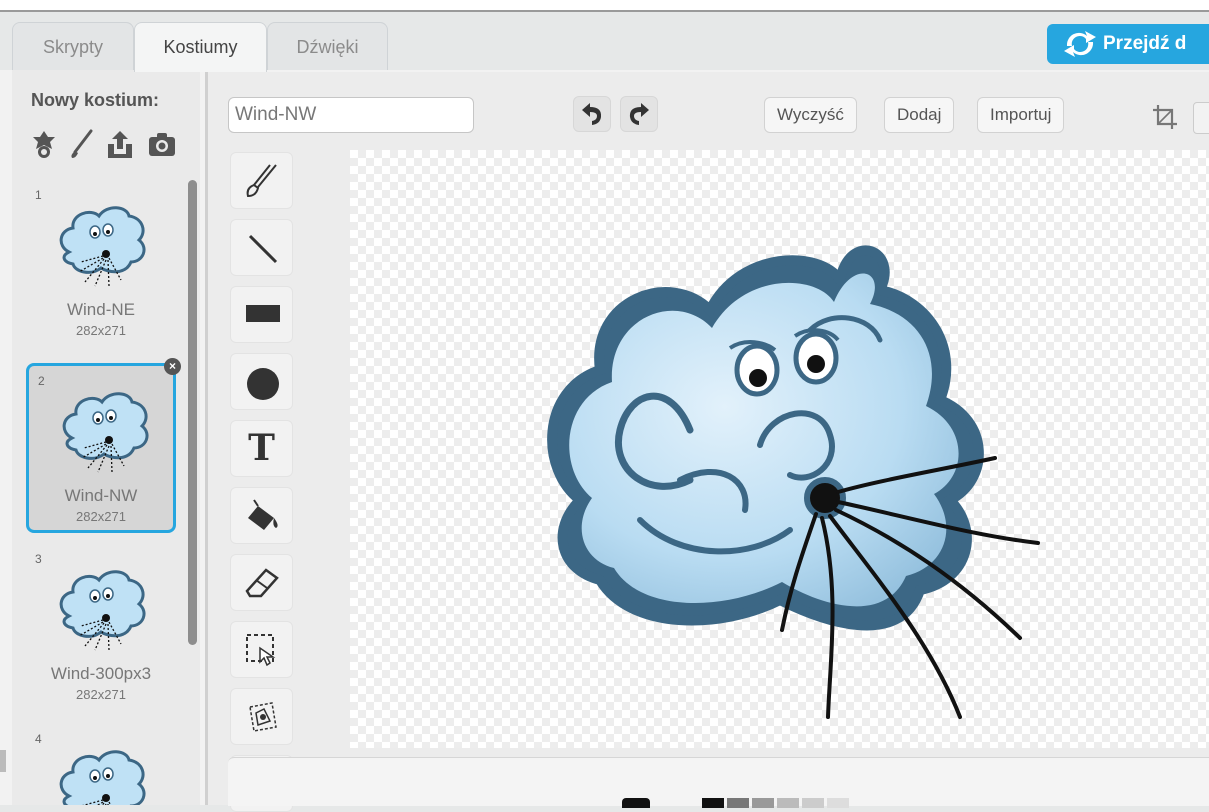 The width and height of the screenshot is (1209, 812). What do you see at coordinates (3, 761) in the screenshot?
I see `window-edge` at bounding box center [3, 761].